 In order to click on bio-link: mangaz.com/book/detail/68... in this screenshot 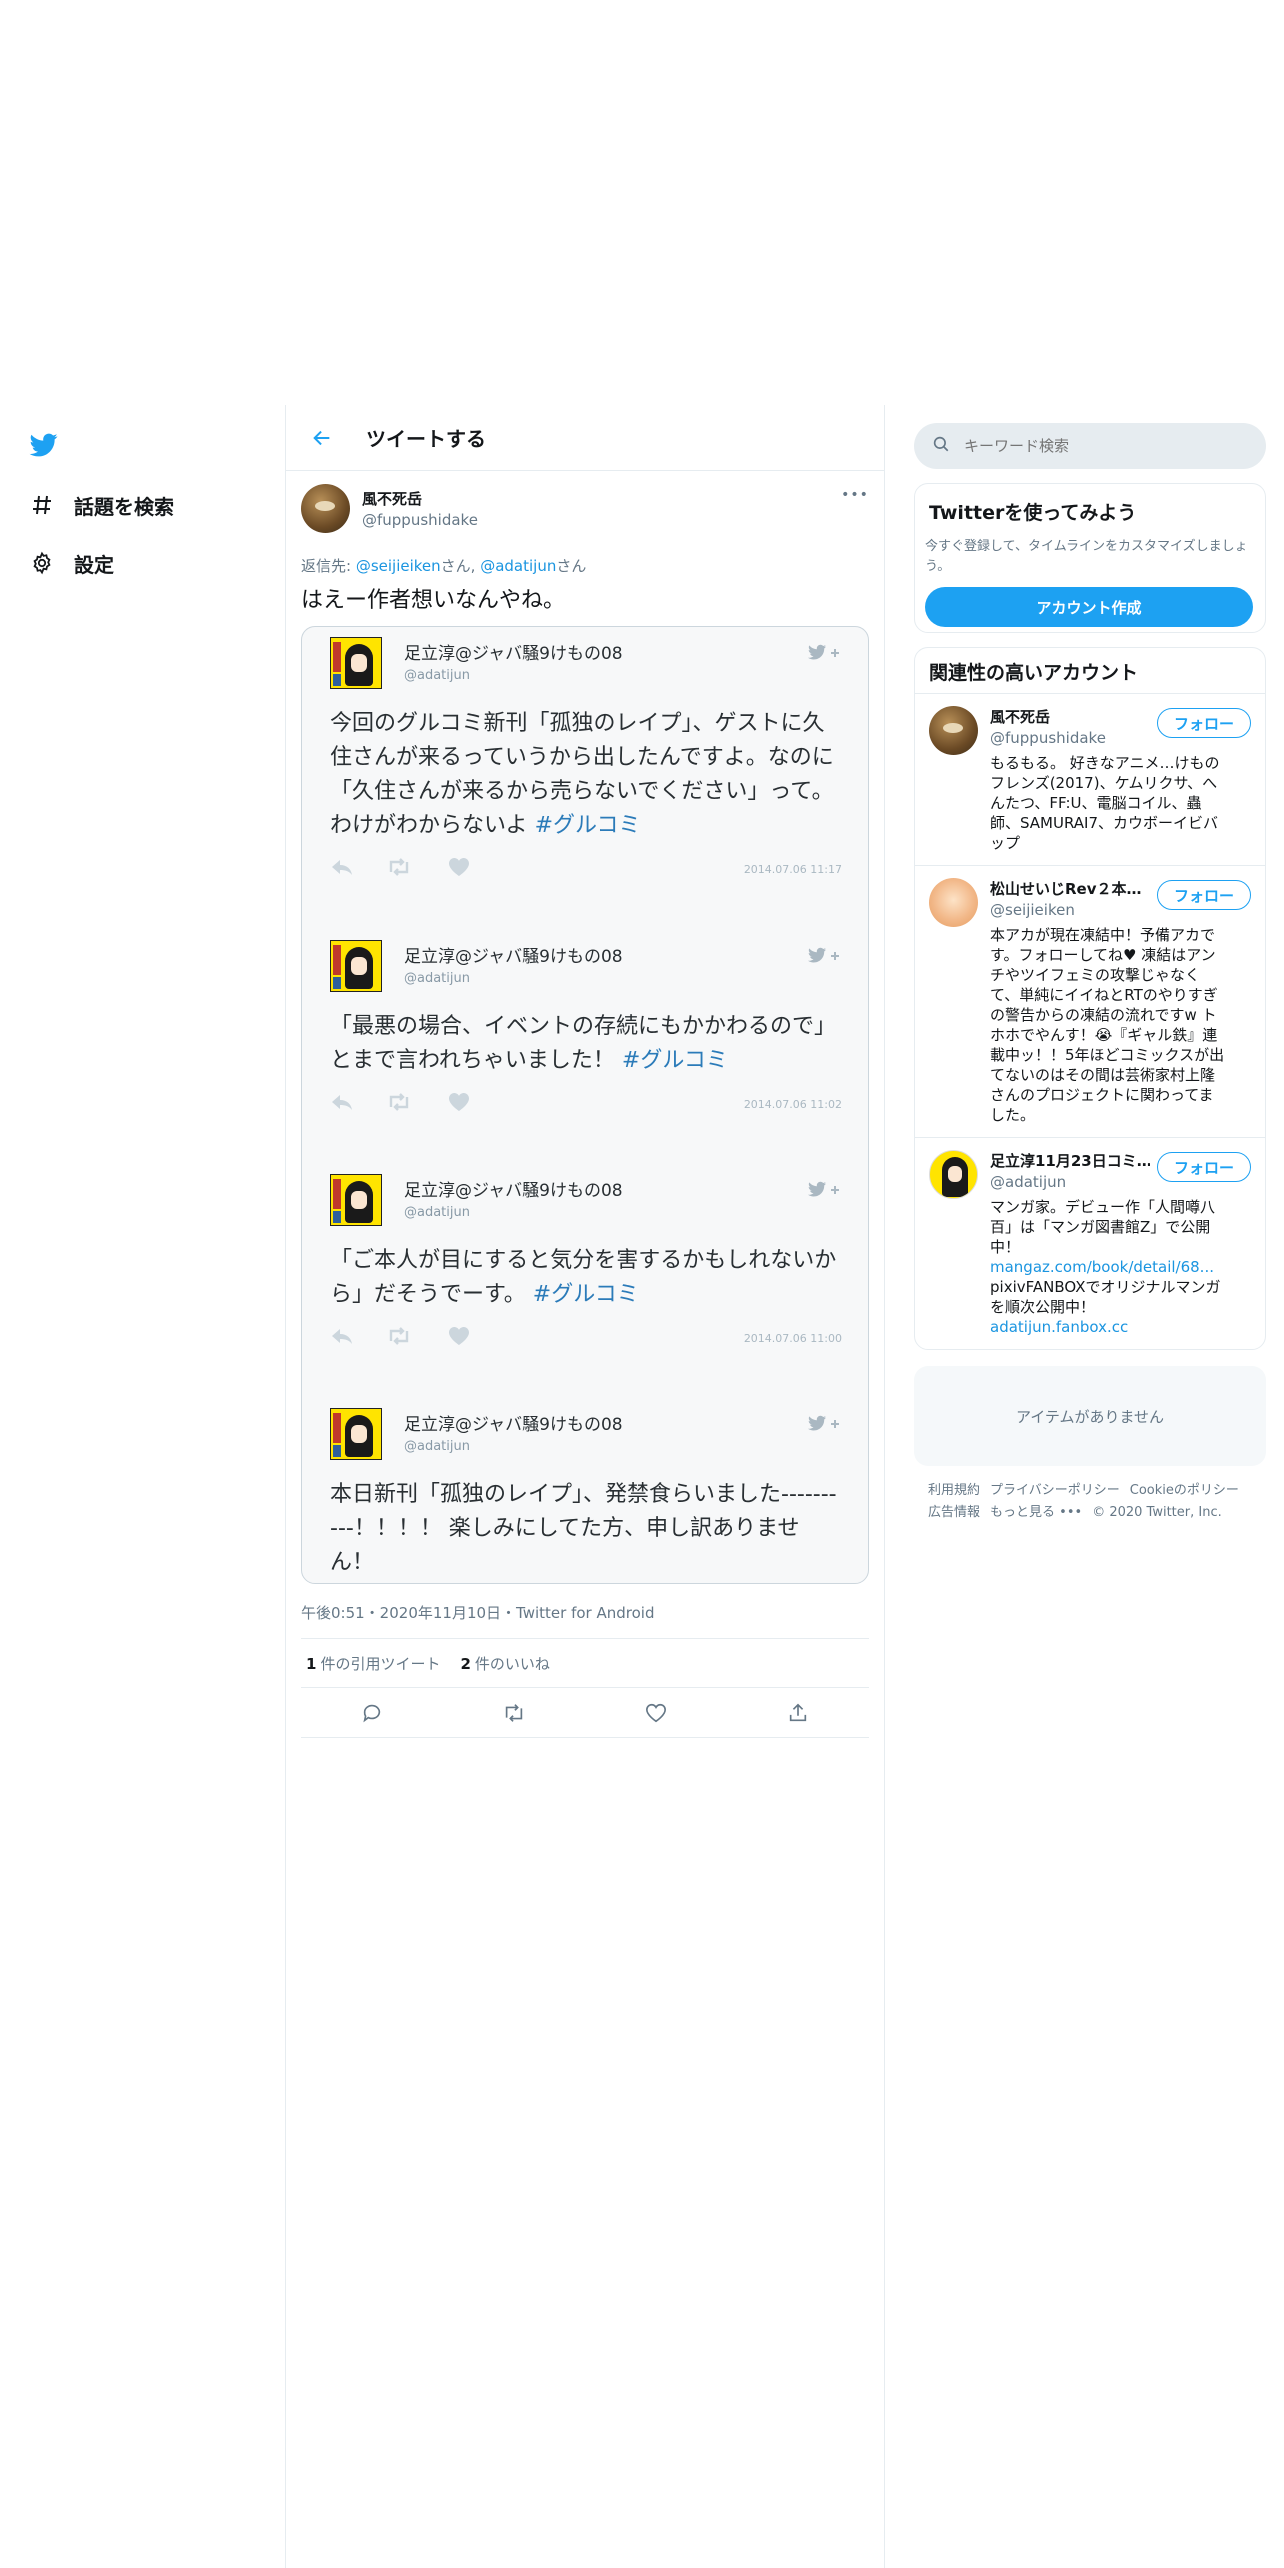, I will do `click(1102, 1267)`.